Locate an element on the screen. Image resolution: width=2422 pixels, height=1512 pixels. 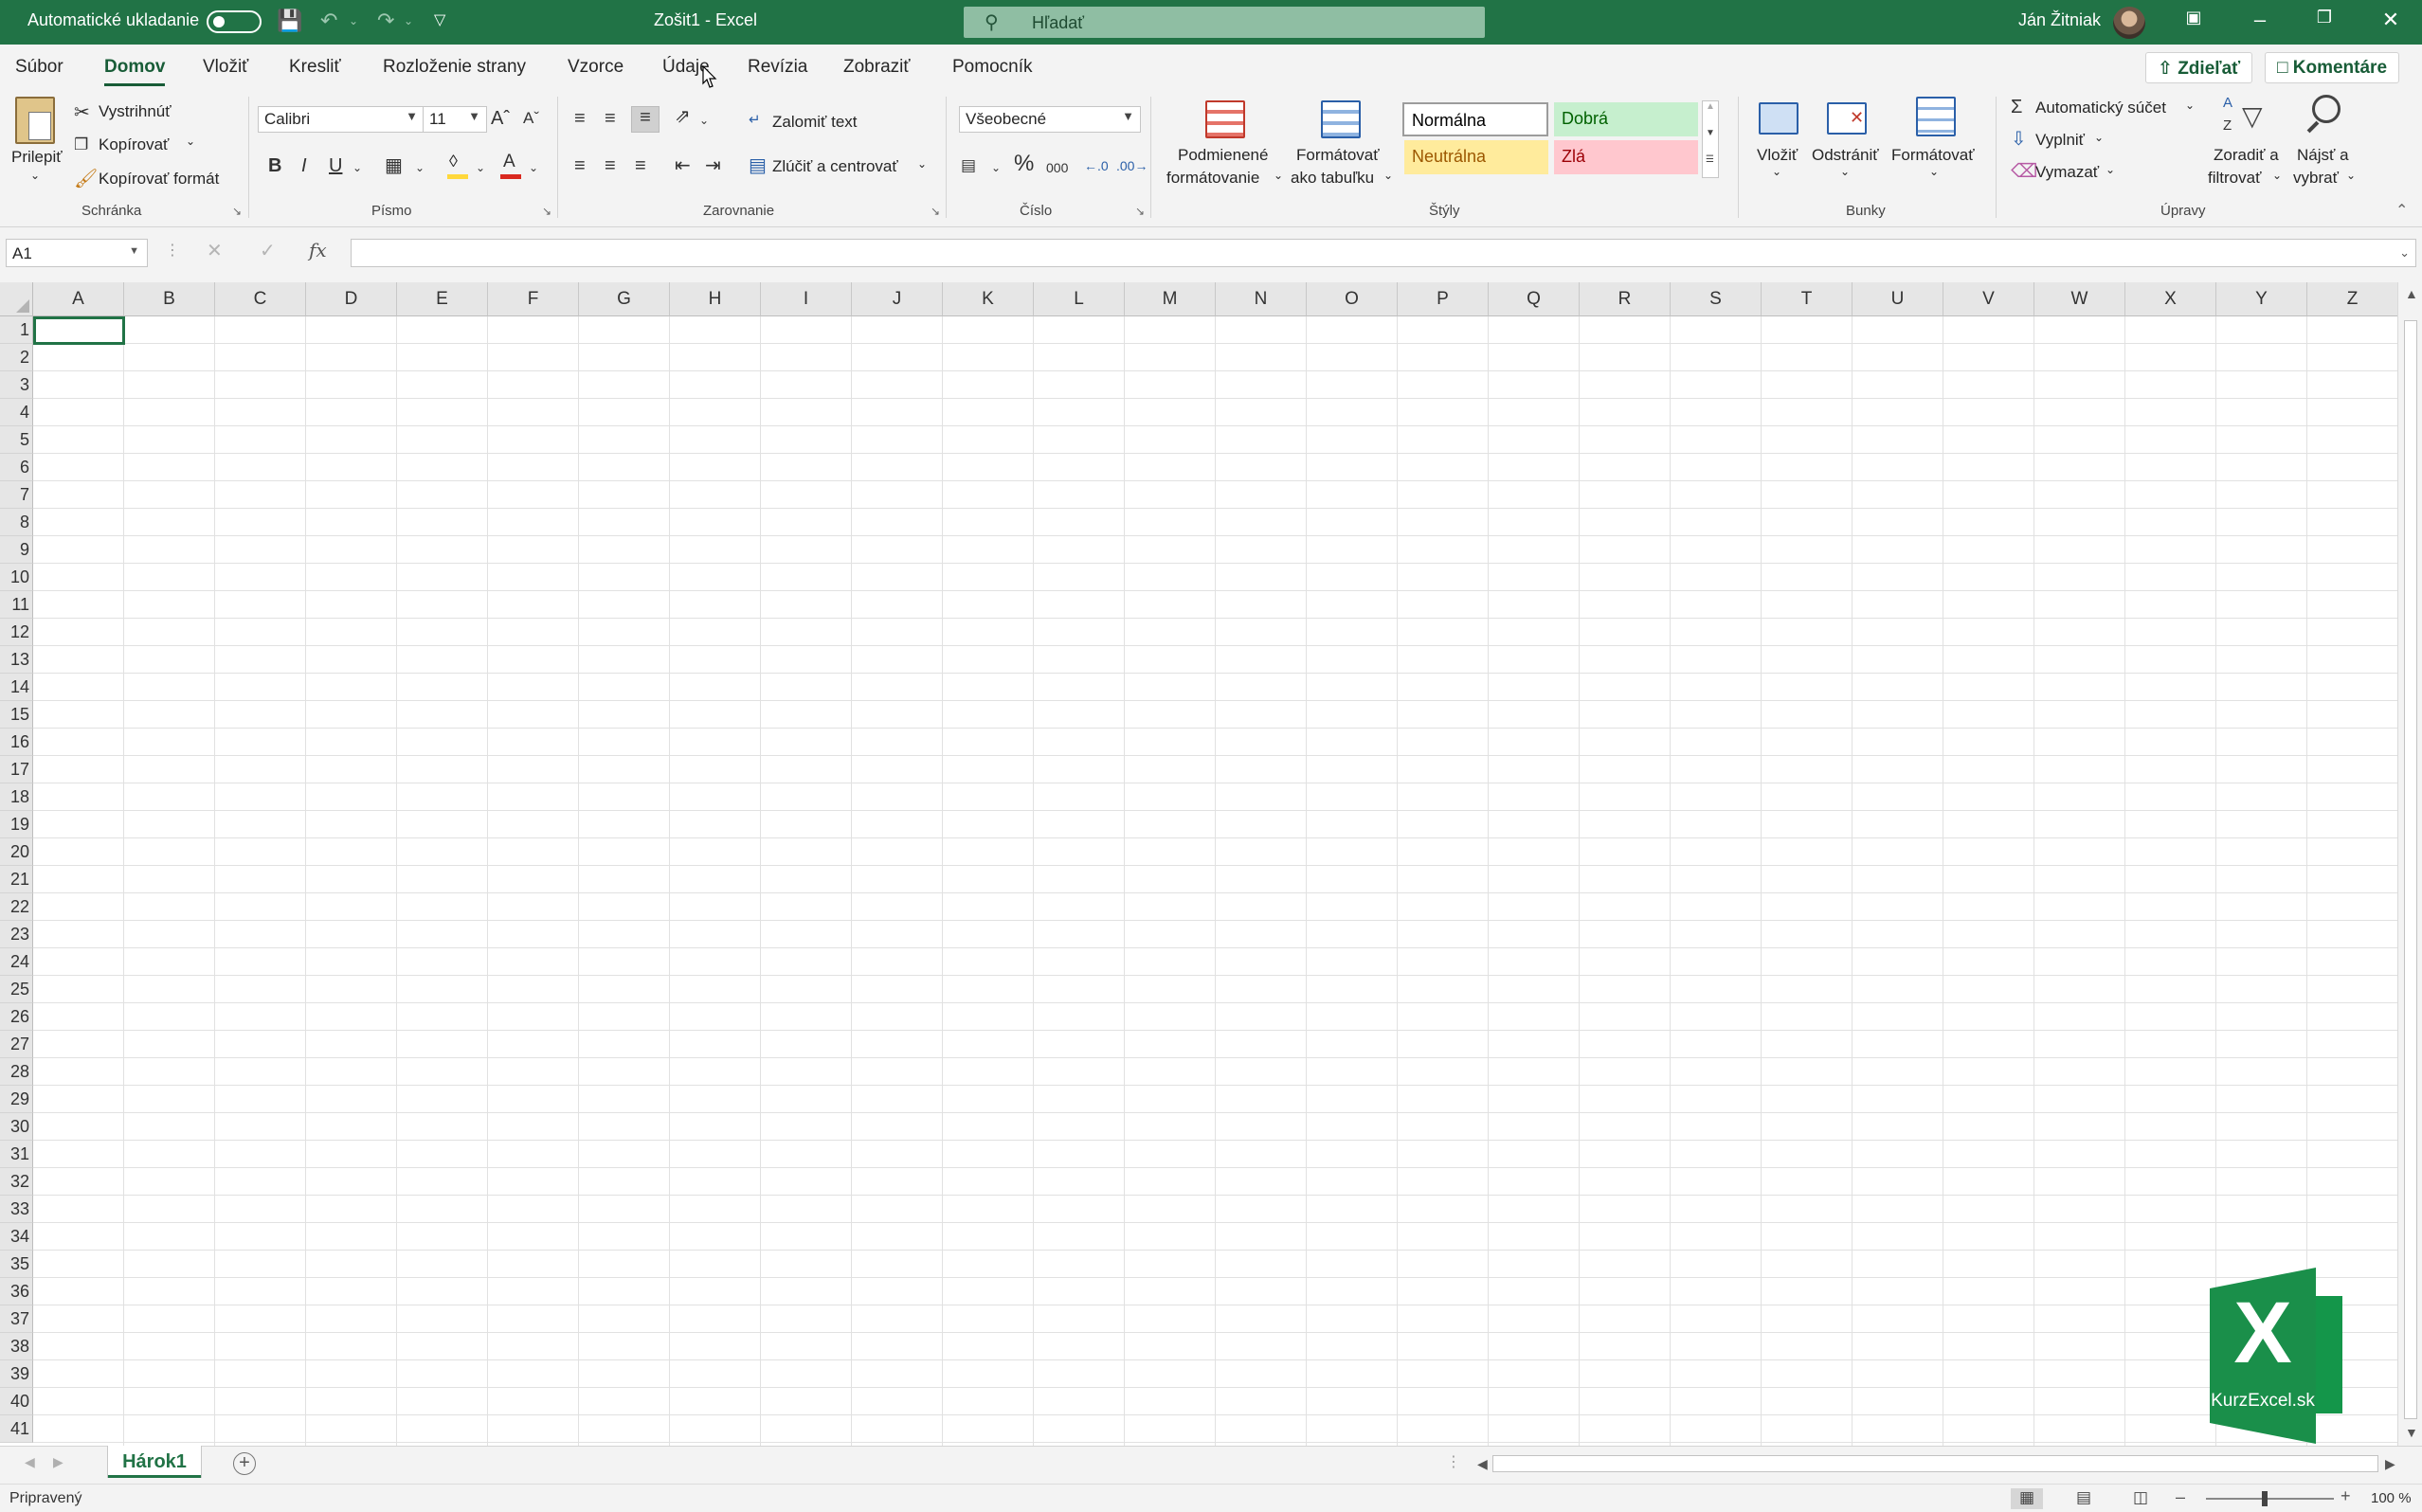
fill-button: Vyplniť is located at coordinates (2060, 140).